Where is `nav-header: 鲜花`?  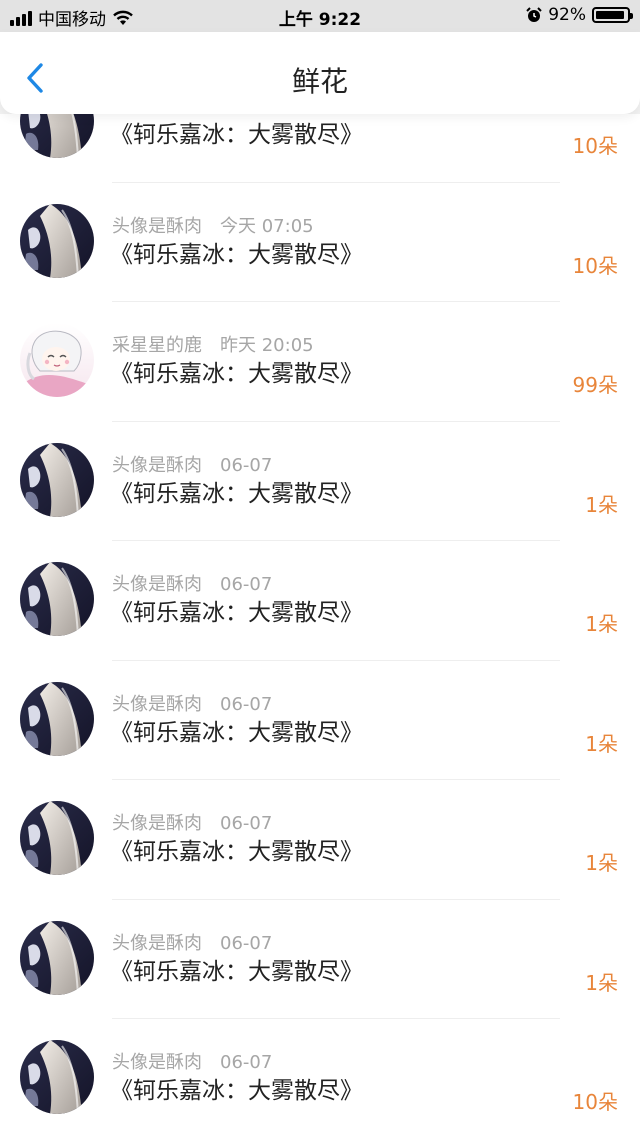
nav-header: 鲜花 is located at coordinates (320, 73).